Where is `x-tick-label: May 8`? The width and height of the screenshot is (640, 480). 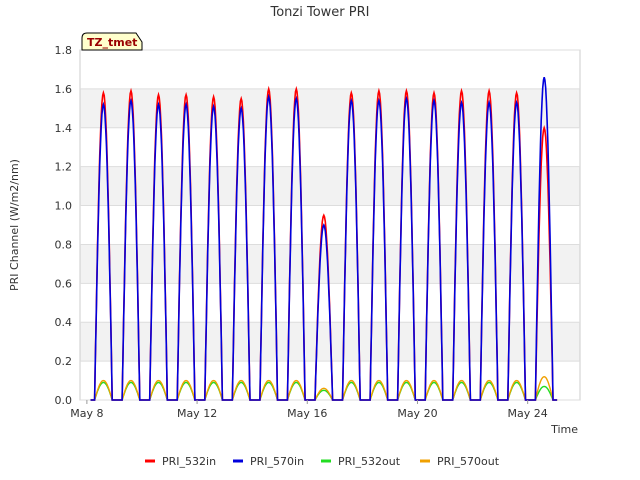
x-tick-label: May 8 is located at coordinates (86, 413).